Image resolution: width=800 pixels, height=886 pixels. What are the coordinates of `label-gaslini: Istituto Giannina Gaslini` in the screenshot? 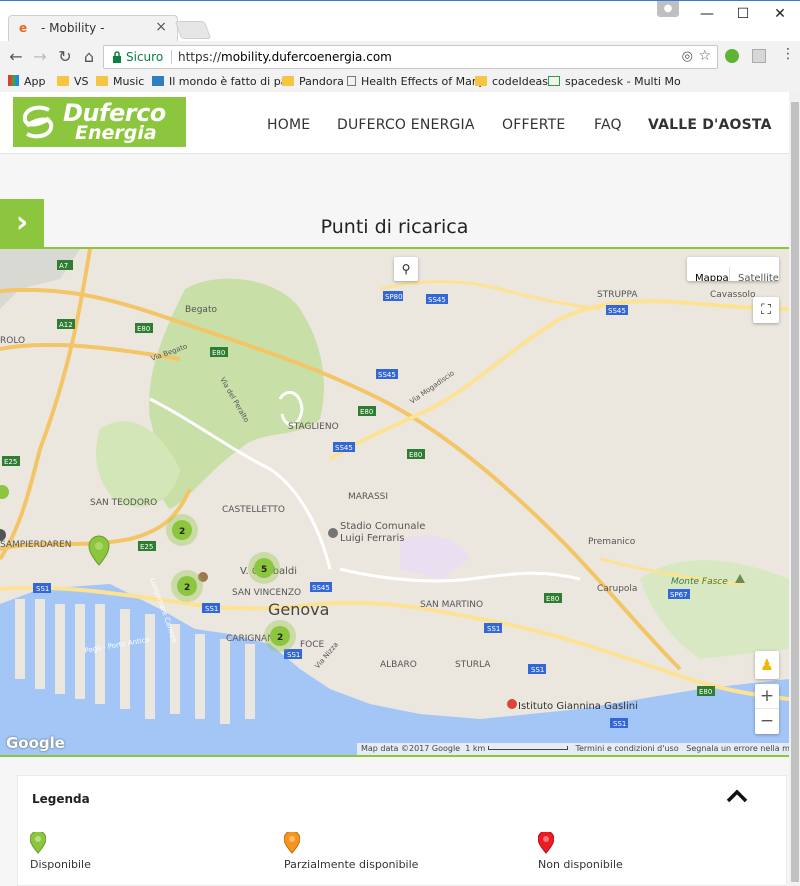 It's located at (578, 706).